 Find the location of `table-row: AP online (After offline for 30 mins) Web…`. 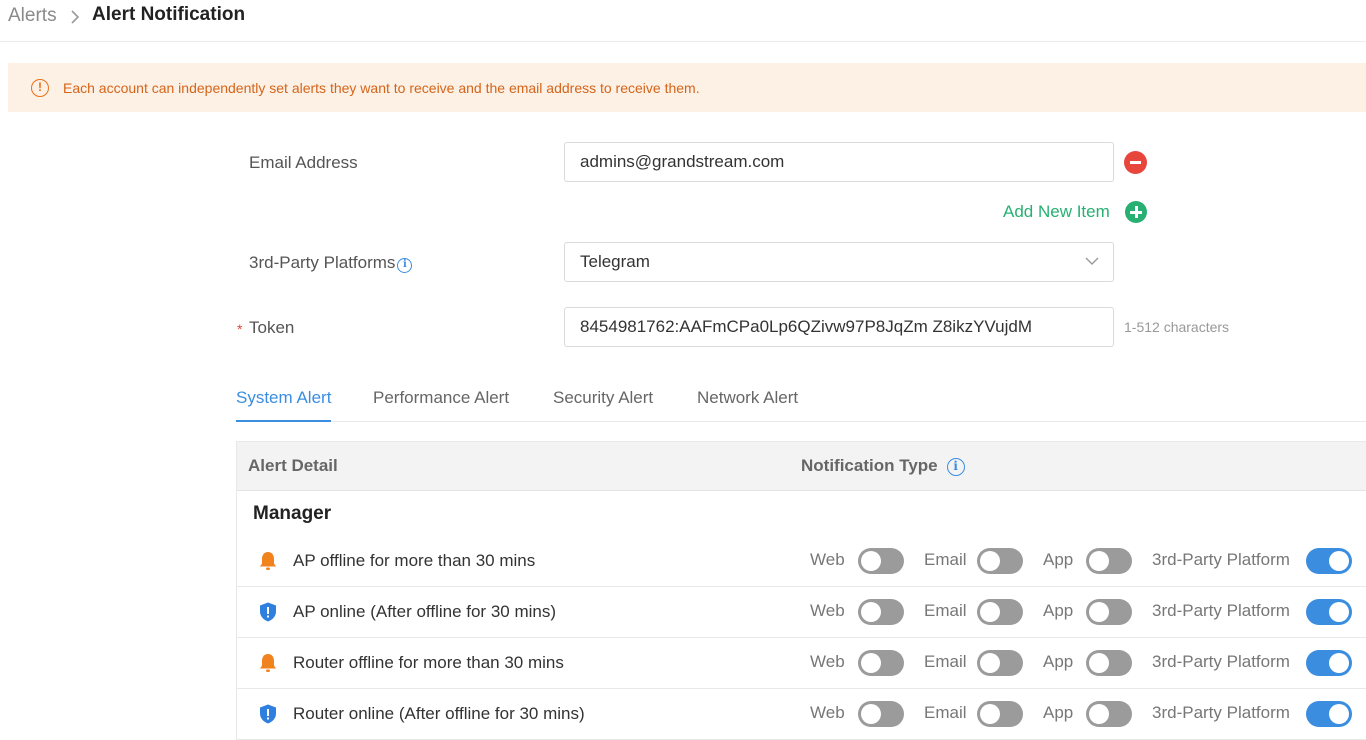

table-row: AP online (After offline for 30 mins) Web… is located at coordinates (801, 612).